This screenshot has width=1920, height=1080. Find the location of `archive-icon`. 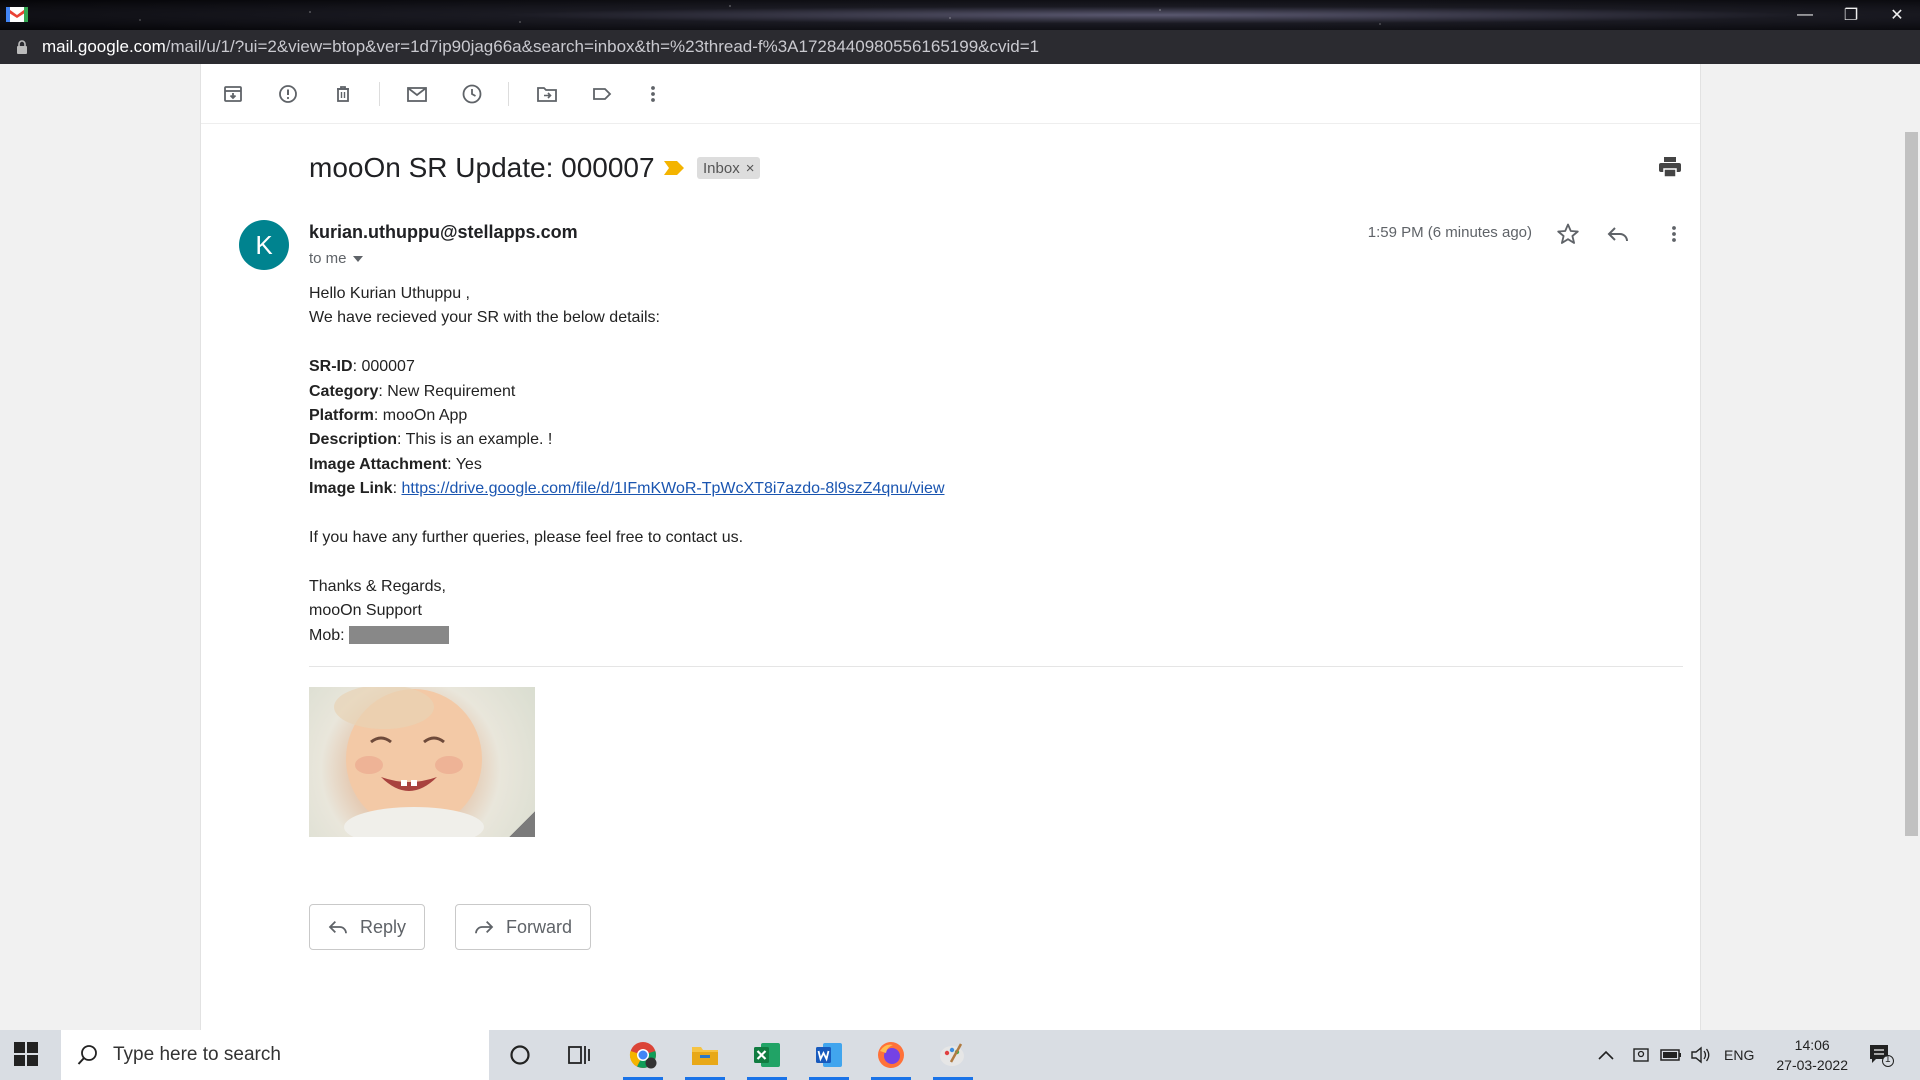

archive-icon is located at coordinates (233, 94).